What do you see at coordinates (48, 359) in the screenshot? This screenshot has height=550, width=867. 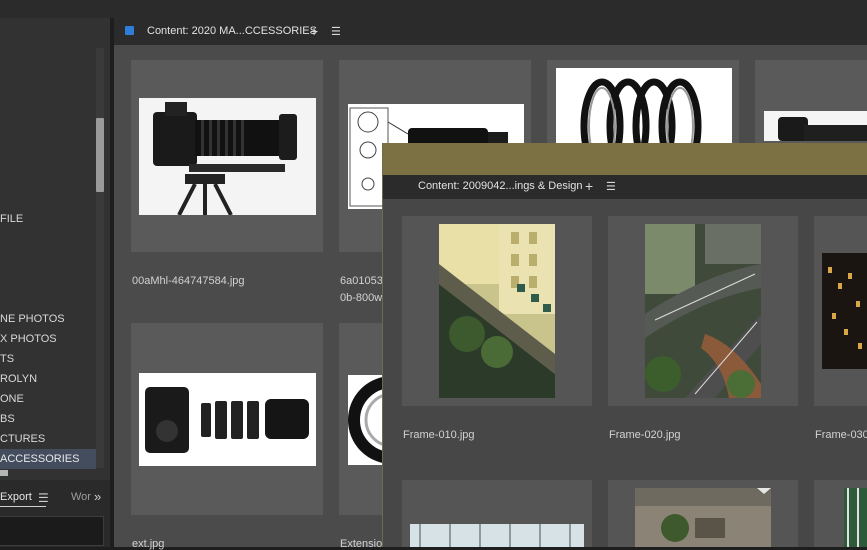 I see `folder-item: TS` at bounding box center [48, 359].